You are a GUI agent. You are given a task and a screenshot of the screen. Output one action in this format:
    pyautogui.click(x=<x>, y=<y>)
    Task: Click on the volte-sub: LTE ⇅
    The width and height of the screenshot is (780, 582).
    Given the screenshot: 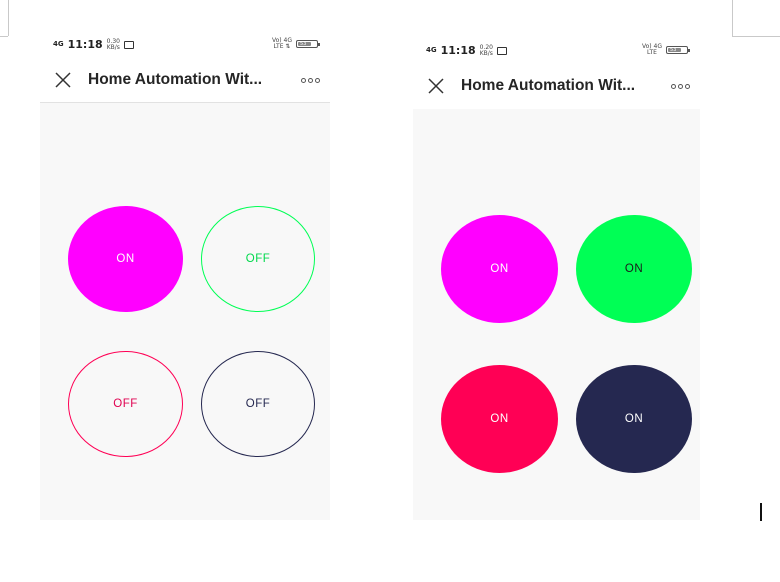 What is the action you would take?
    pyautogui.click(x=282, y=46)
    